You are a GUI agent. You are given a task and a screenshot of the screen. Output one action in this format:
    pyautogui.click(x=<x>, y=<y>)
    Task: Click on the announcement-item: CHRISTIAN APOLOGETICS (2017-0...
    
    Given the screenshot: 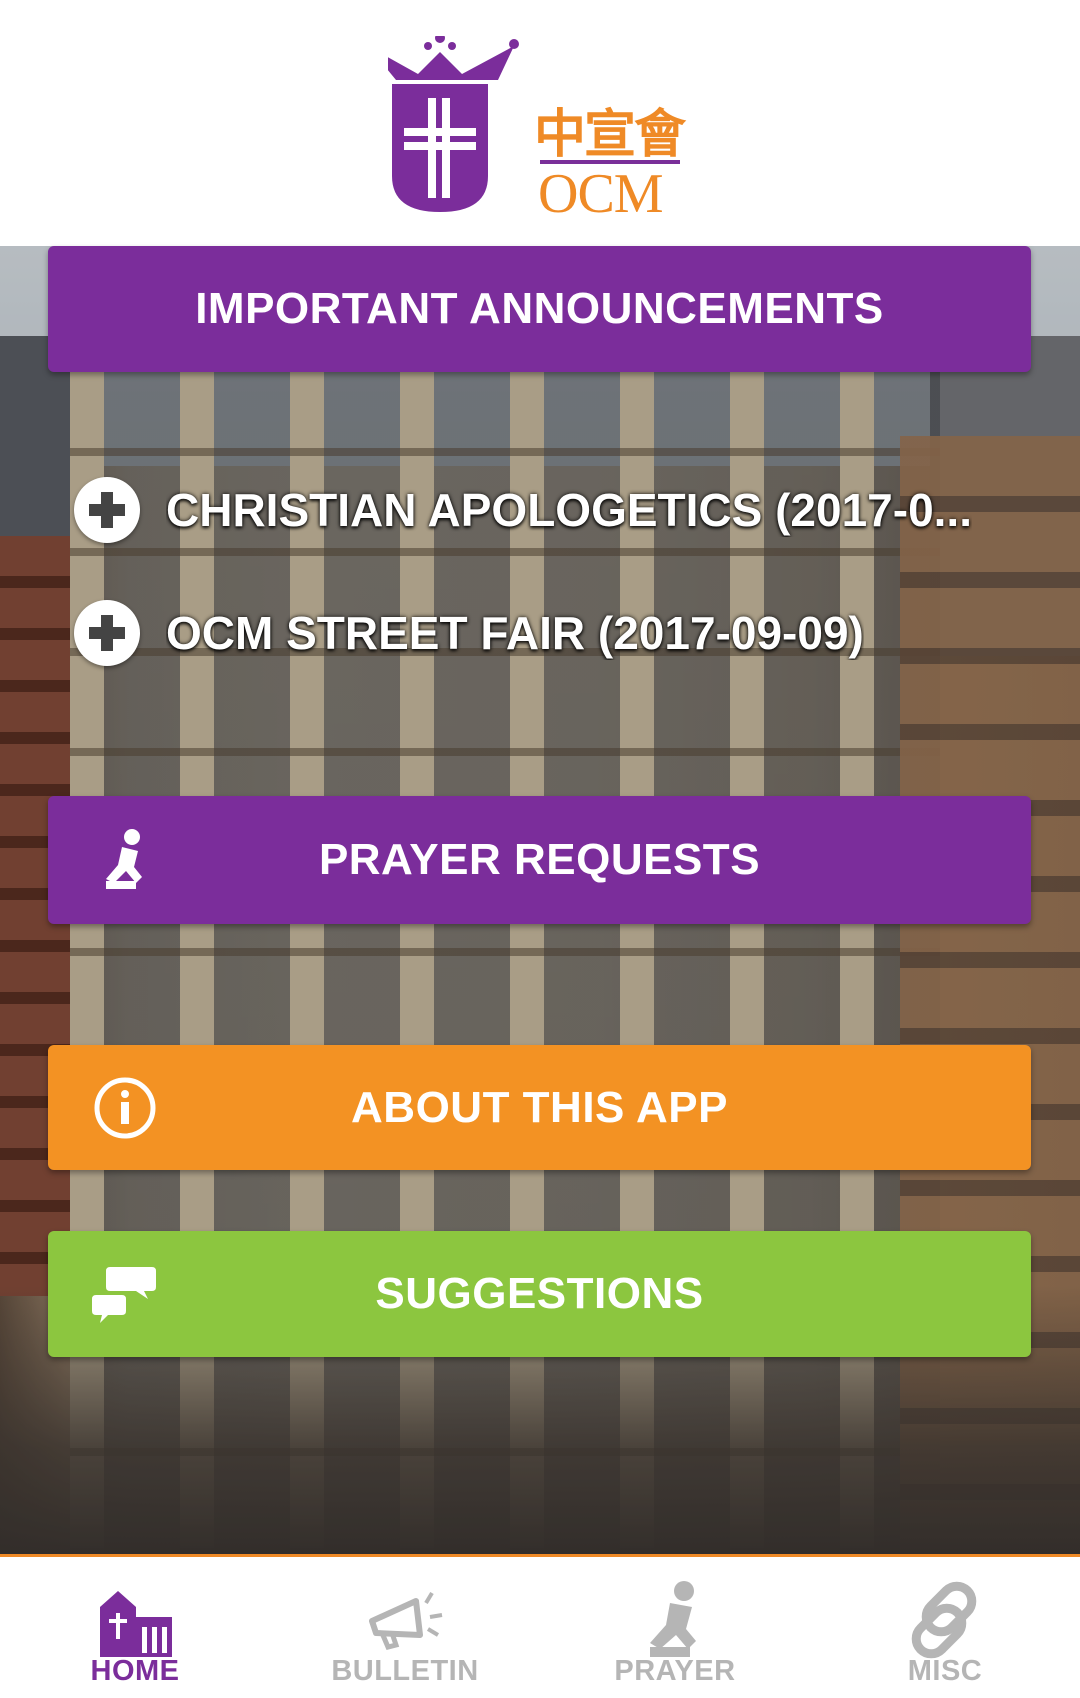 What is the action you would take?
    pyautogui.click(x=534, y=510)
    